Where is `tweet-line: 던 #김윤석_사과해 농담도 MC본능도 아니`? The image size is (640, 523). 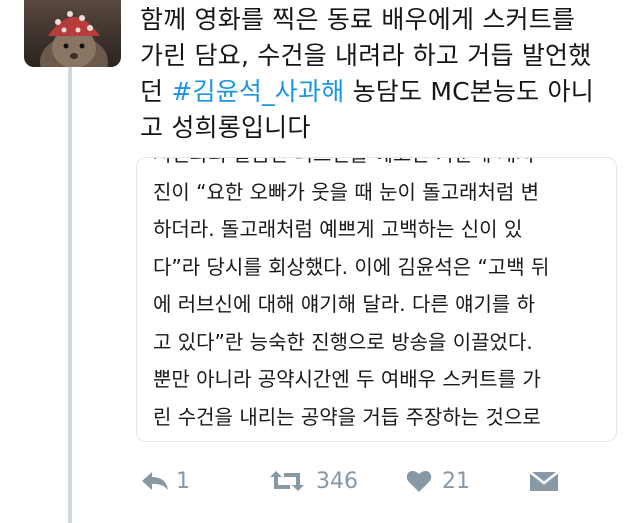 tweet-line: 던 #김윤석_사과해 농담도 MC본능도 아니 is located at coordinates (380, 92).